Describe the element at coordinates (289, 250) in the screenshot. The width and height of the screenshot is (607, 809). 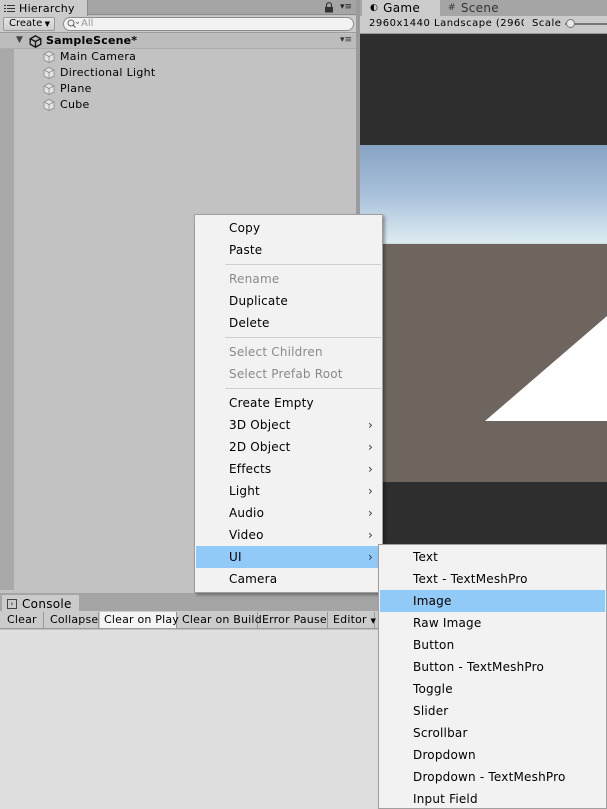
I see `menu-item-paste: Paste` at that location.